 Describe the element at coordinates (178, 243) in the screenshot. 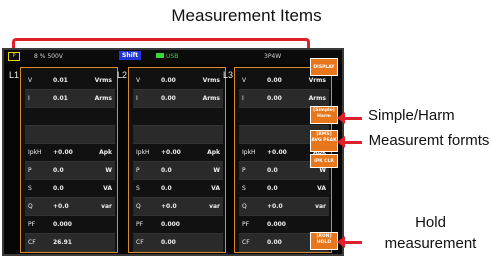

I see `measurement-row: CF 0.00` at that location.